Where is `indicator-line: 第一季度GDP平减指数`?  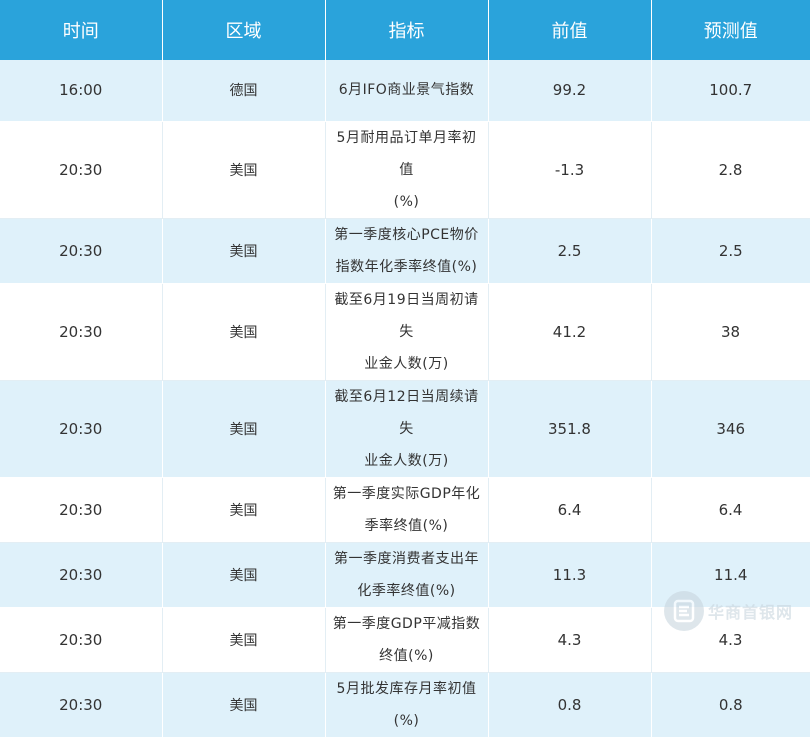
indicator-line: 第一季度GDP平减指数 is located at coordinates (406, 623).